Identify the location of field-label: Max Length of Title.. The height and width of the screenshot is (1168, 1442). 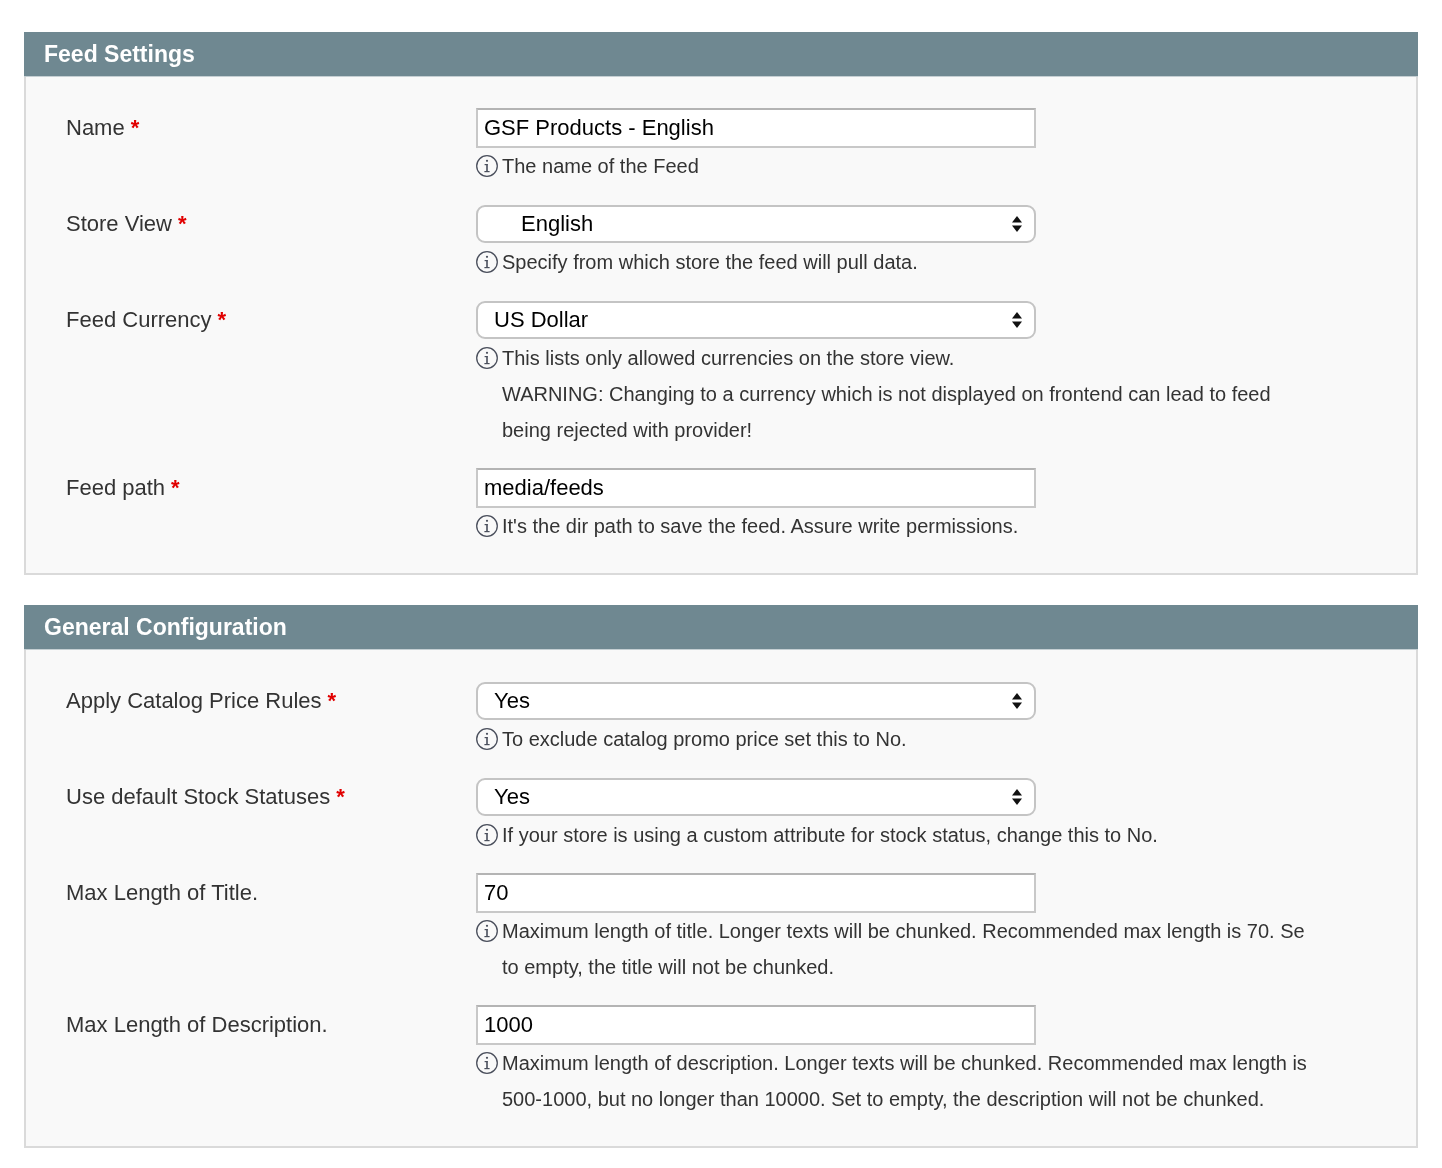
(162, 892).